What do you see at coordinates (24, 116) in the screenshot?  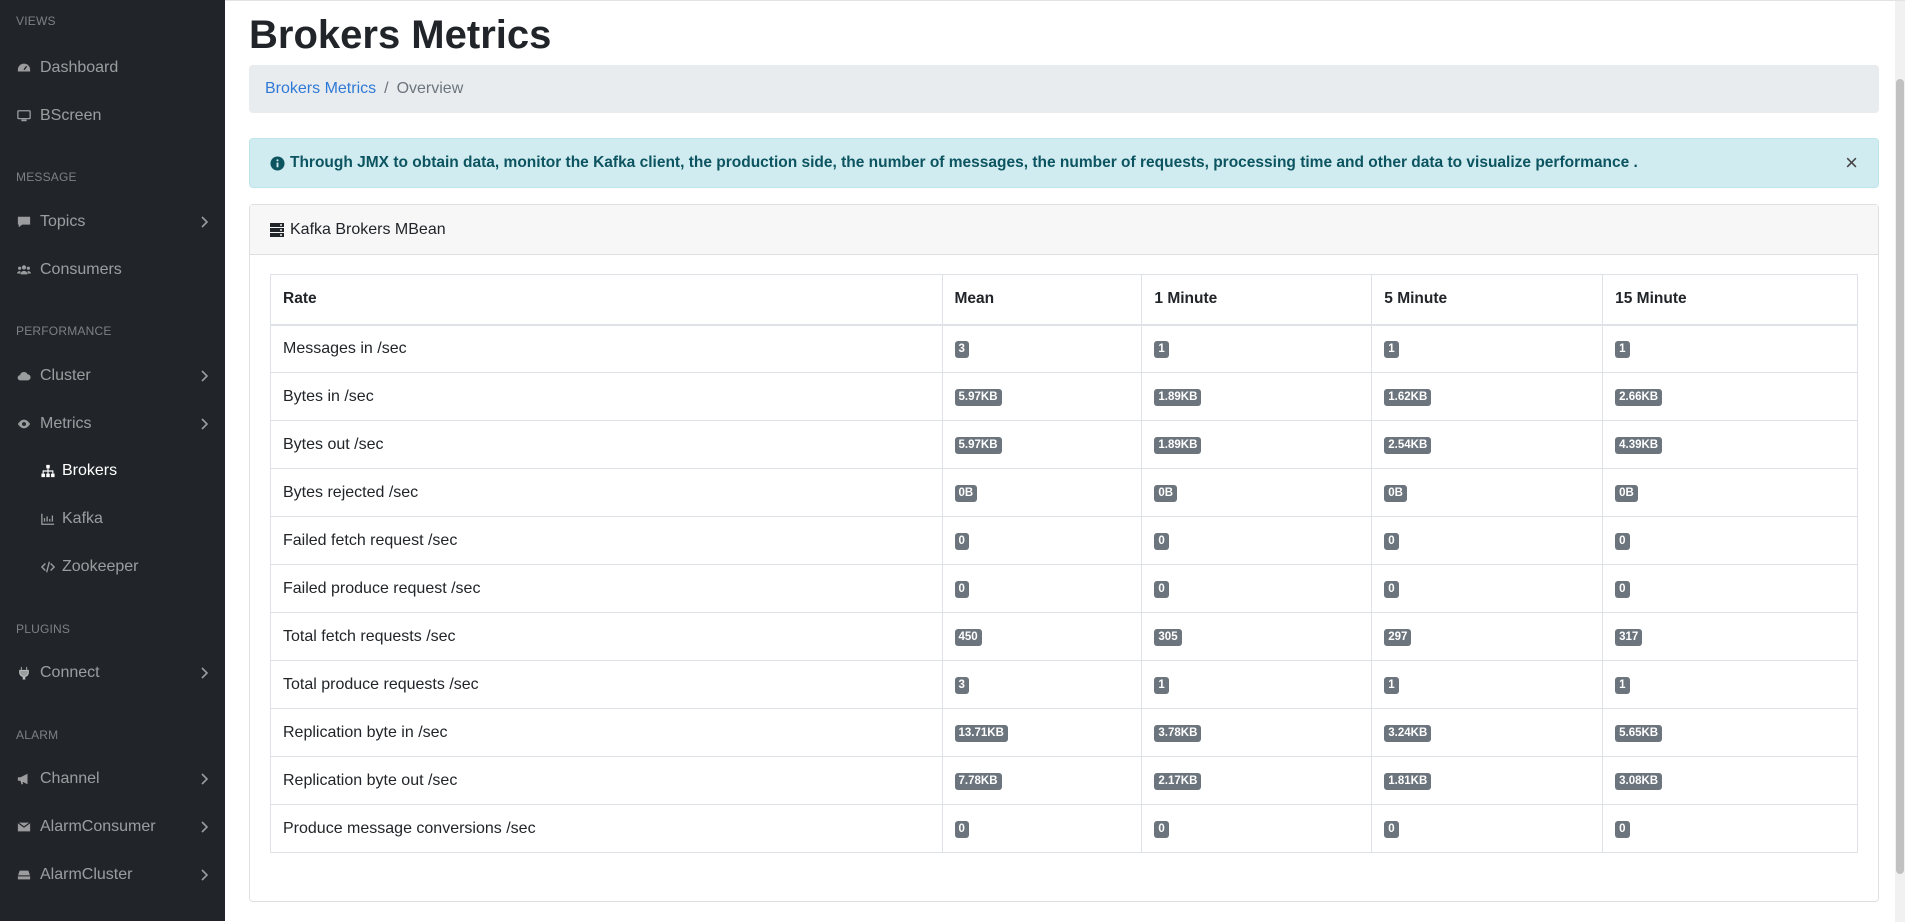 I see `monitor-icon` at bounding box center [24, 116].